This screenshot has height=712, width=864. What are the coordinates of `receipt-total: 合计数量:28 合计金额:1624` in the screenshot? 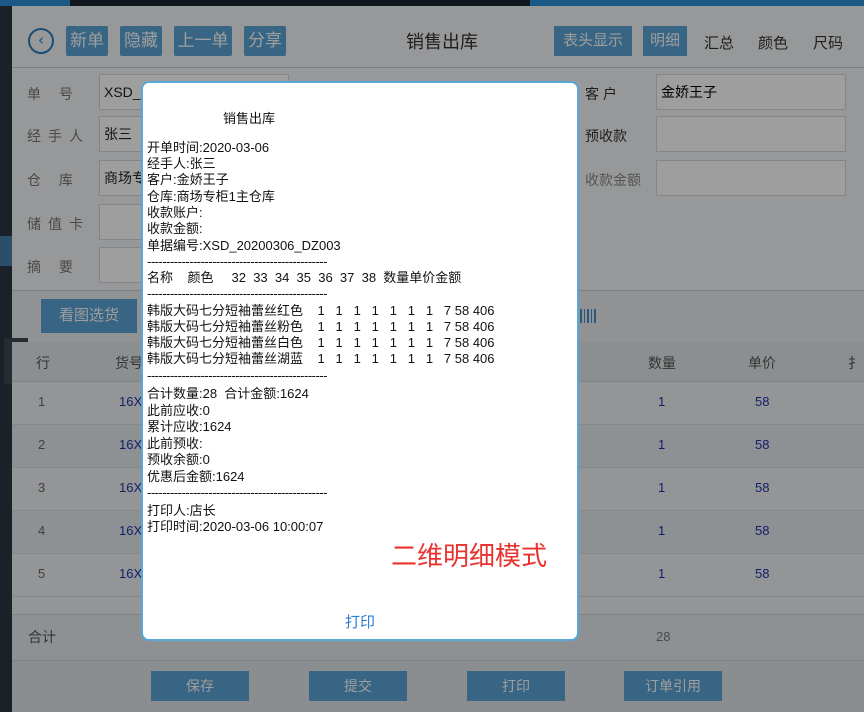 It's located at (228, 393).